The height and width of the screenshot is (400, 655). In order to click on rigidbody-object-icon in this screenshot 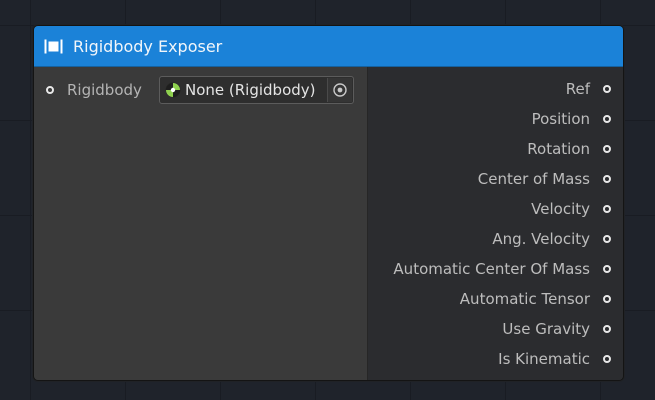, I will do `click(173, 90)`.